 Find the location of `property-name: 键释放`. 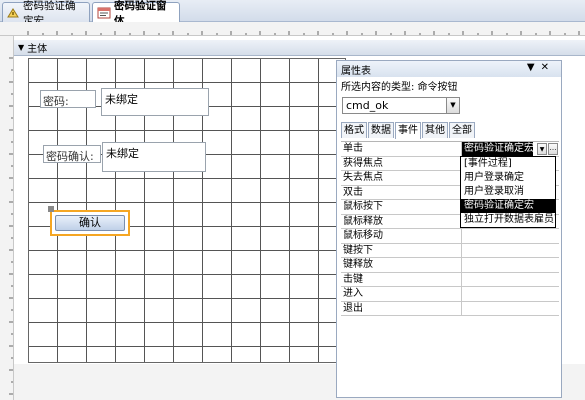

property-name: 键释放 is located at coordinates (358, 264).